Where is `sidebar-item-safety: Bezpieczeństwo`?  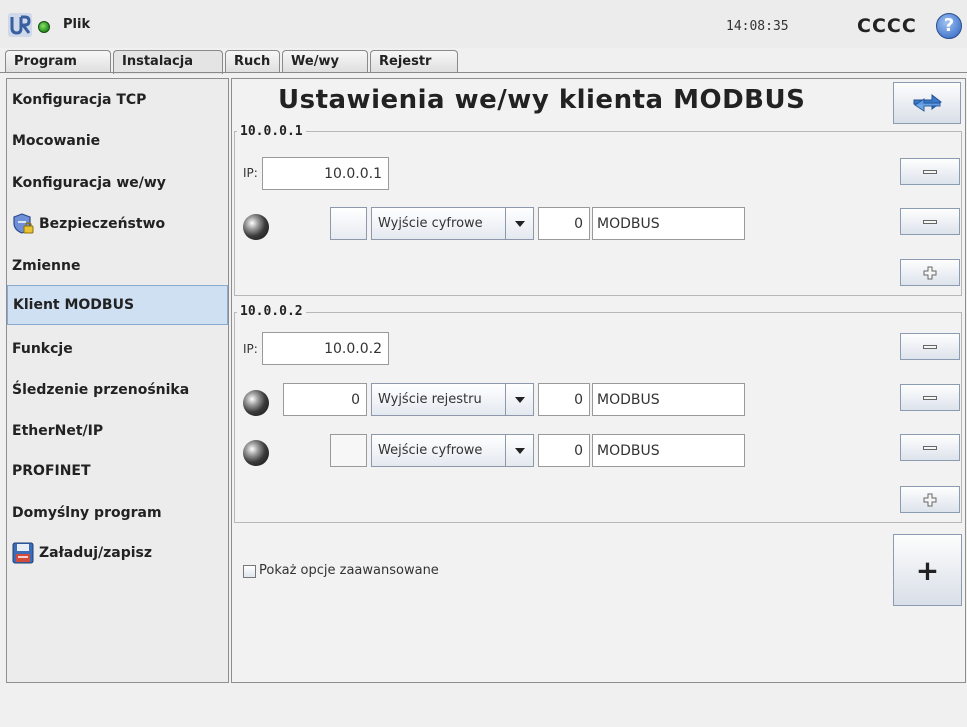
sidebar-item-safety: Bezpieczeństwo is located at coordinates (117, 223).